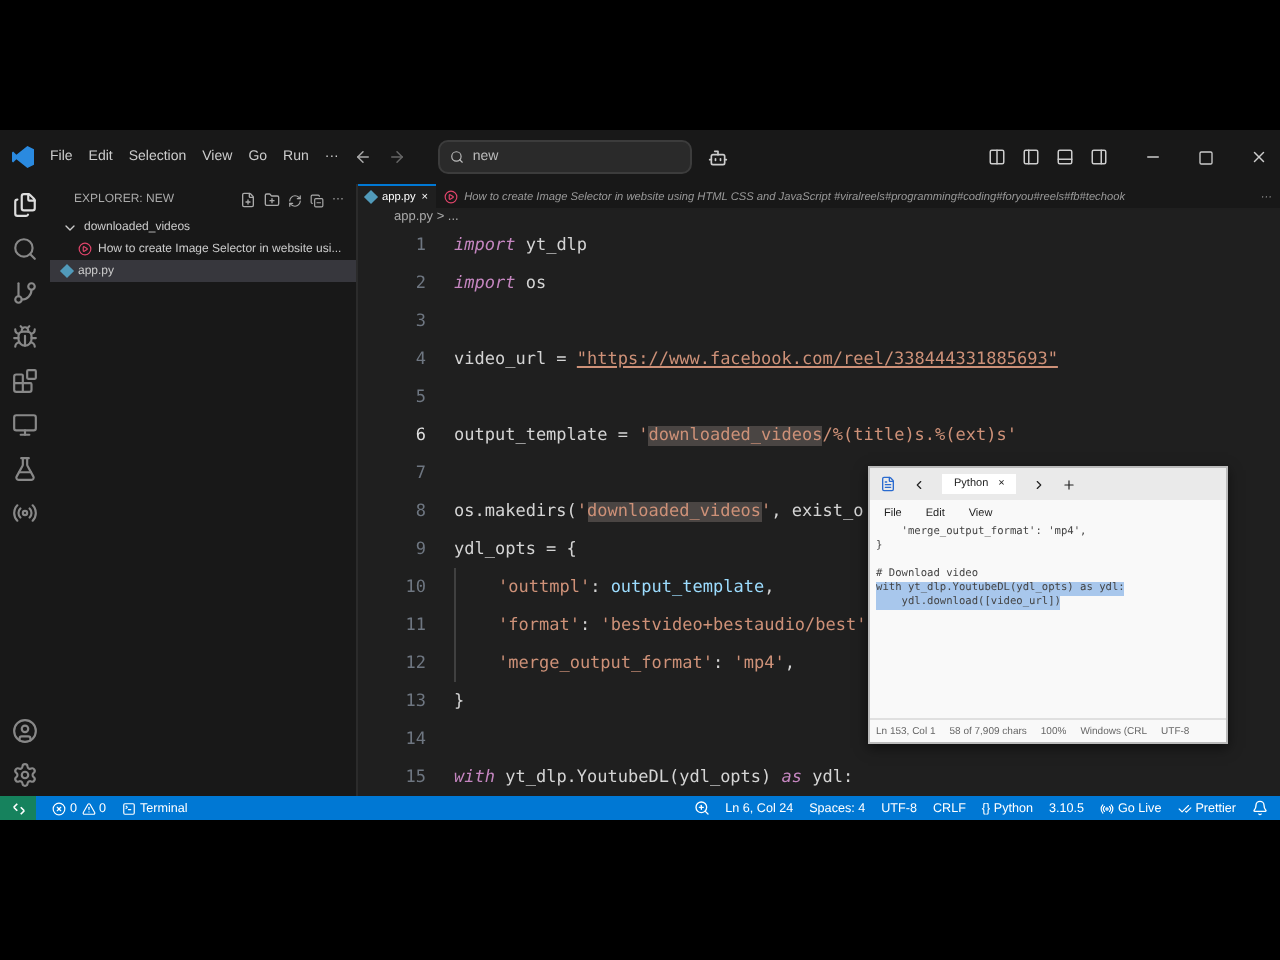 This screenshot has width=1280, height=960. What do you see at coordinates (25, 337) in the screenshot?
I see `bug-icon` at bounding box center [25, 337].